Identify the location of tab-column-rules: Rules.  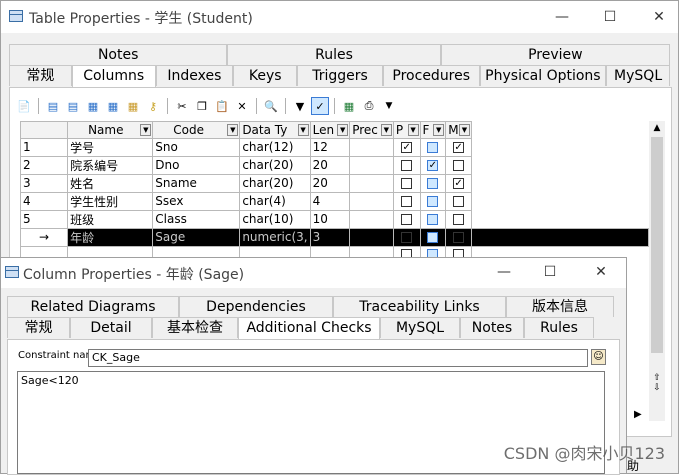
(559, 327).